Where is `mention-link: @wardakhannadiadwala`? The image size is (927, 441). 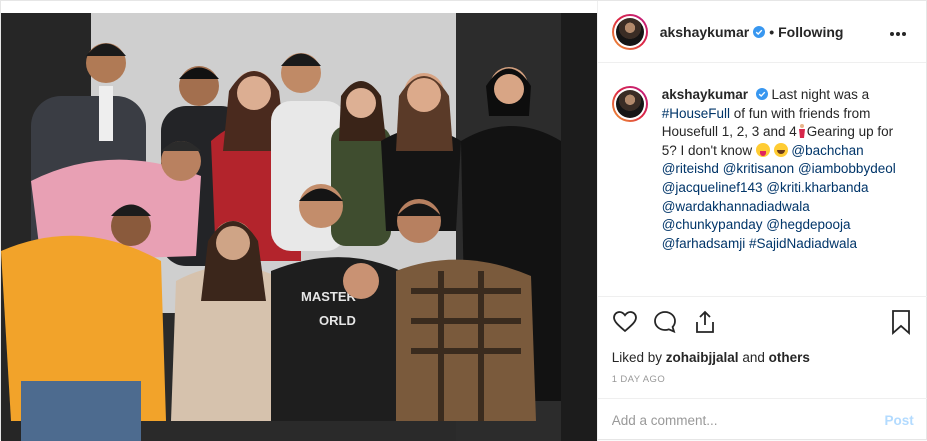
mention-link: @wardakhannadiadwala is located at coordinates (736, 206).